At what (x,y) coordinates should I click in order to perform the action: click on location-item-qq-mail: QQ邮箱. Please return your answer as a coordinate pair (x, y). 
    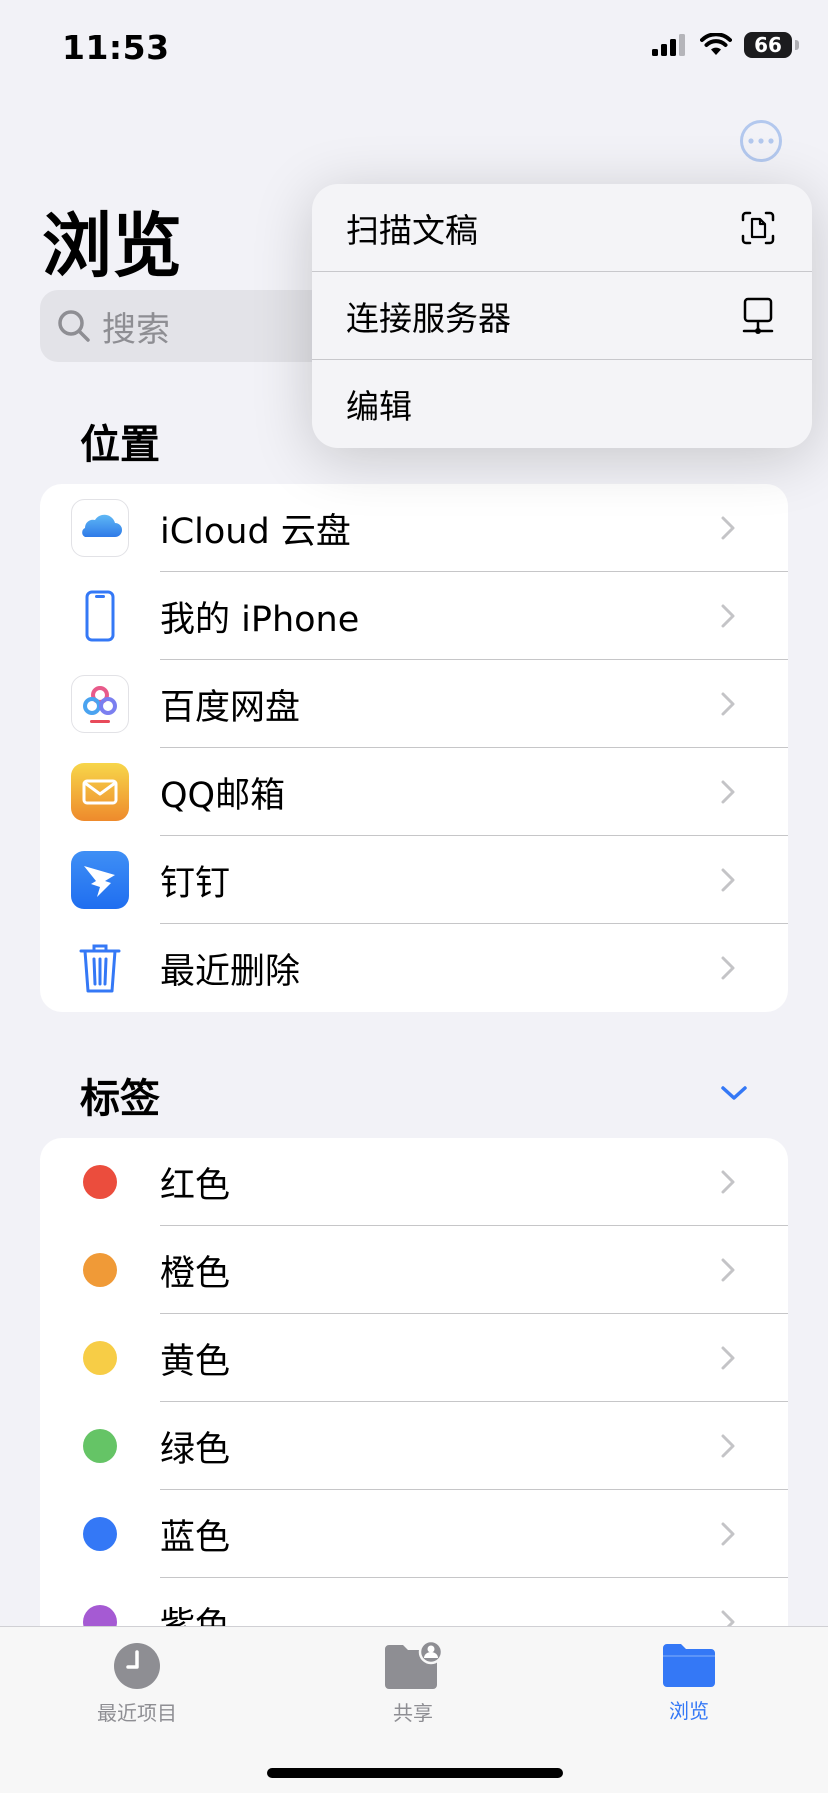
    Looking at the image, I should click on (414, 792).